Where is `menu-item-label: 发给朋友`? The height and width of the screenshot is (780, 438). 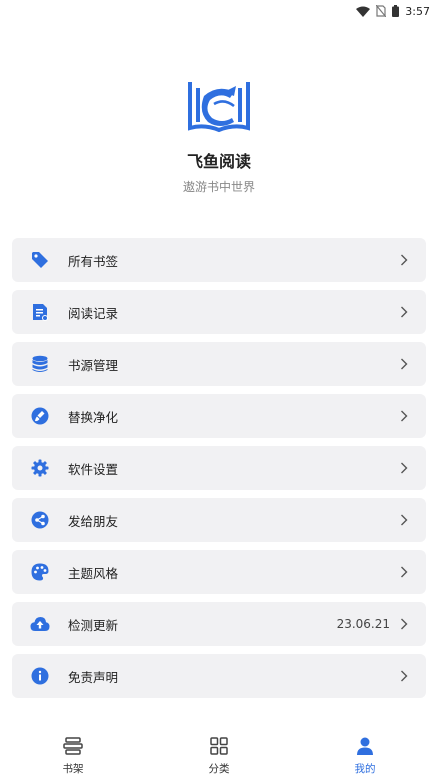 menu-item-label: 发给朋友 is located at coordinates (93, 521).